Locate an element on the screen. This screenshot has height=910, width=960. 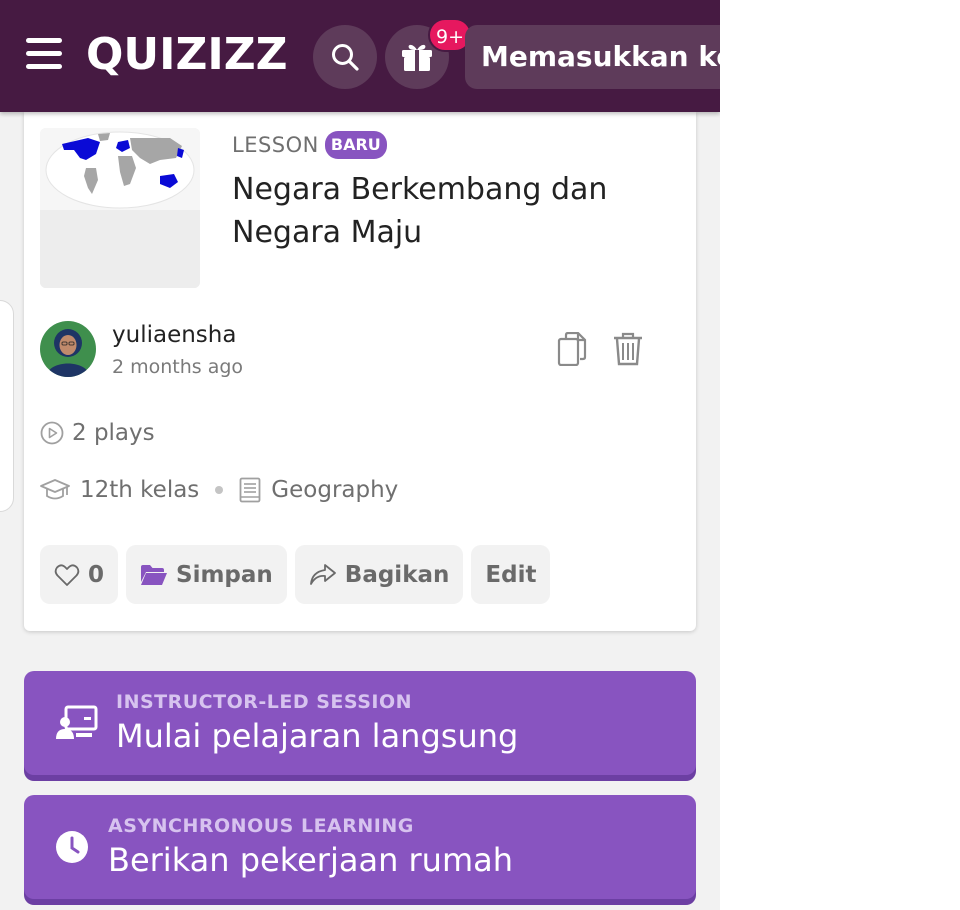
lesson-type: LESSON BARU is located at coordinates (309, 145).